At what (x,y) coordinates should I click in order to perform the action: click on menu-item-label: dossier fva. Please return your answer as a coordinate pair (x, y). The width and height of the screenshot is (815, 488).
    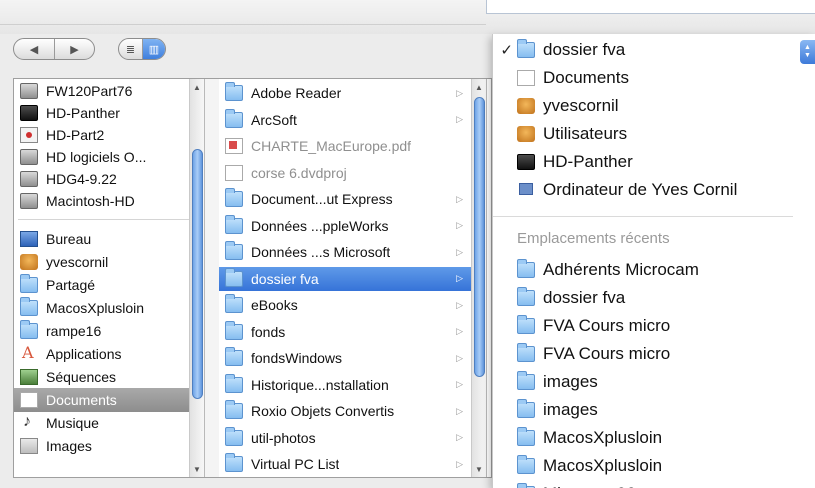
    Looking at the image, I should click on (584, 297).